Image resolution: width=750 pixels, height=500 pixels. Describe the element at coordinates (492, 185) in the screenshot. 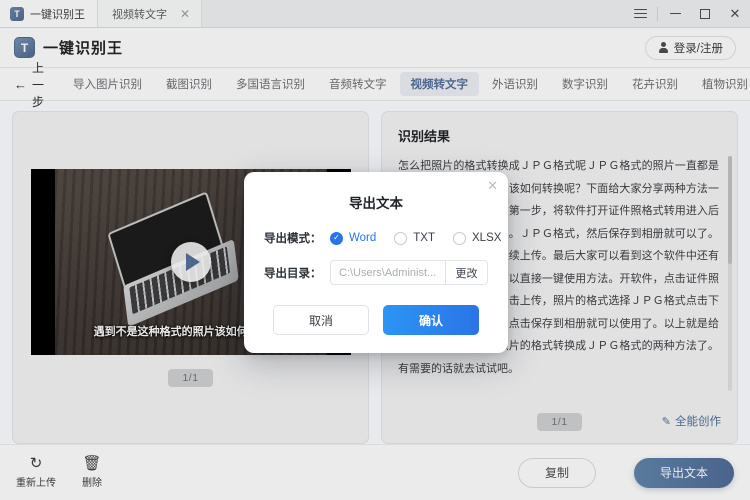

I see `dialog-close-icon: ✕` at that location.